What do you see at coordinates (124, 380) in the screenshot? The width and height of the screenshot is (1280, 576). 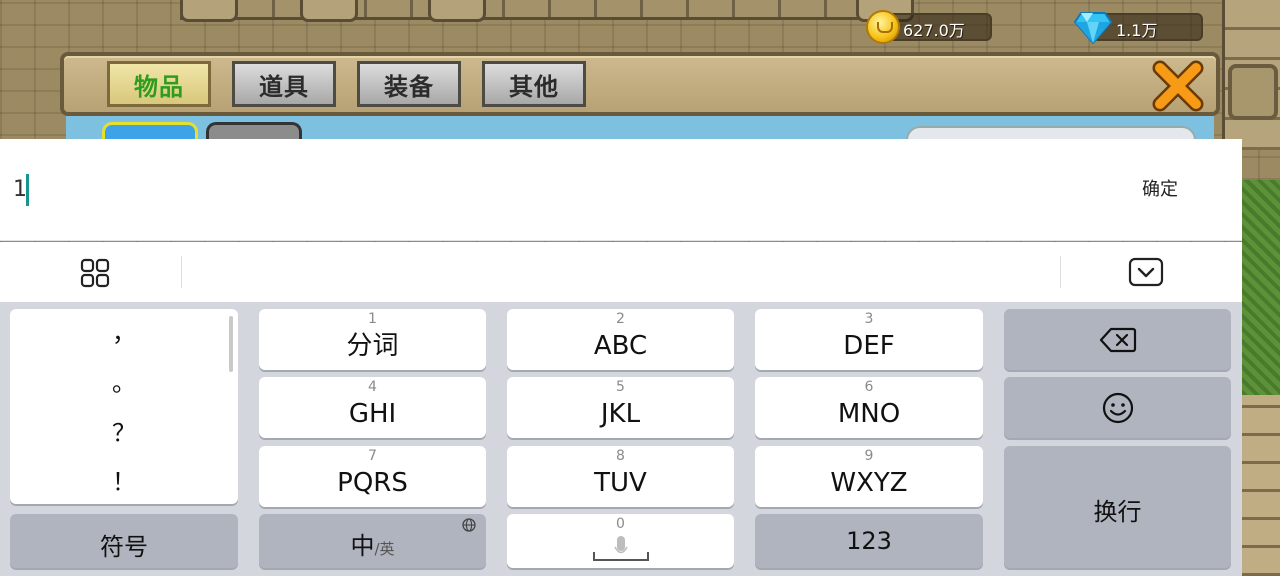 I see `punct-period: 。` at bounding box center [124, 380].